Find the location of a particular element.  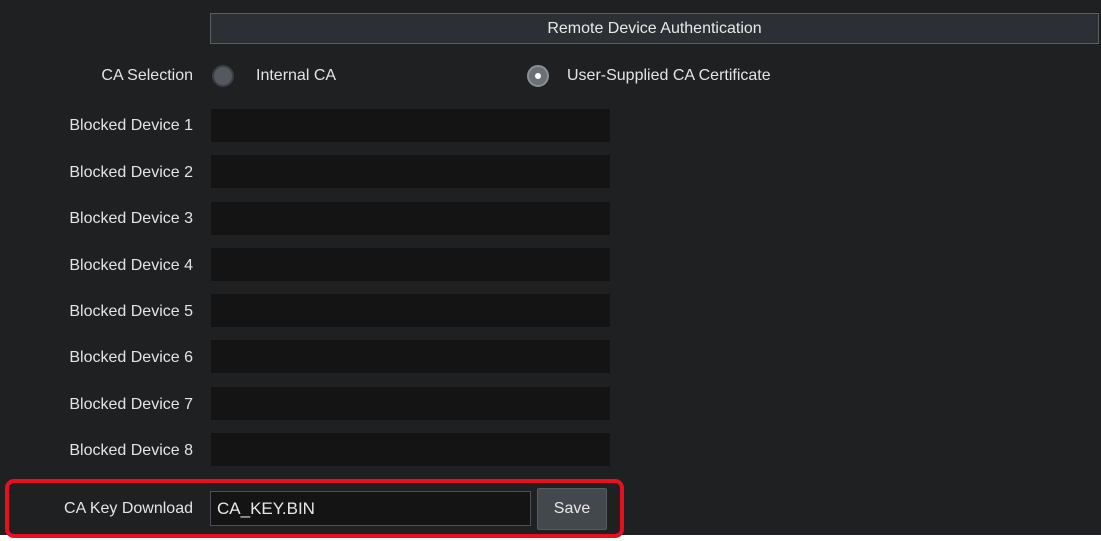

blocked-device-7-label: Blocked Device 7 is located at coordinates (131, 404).